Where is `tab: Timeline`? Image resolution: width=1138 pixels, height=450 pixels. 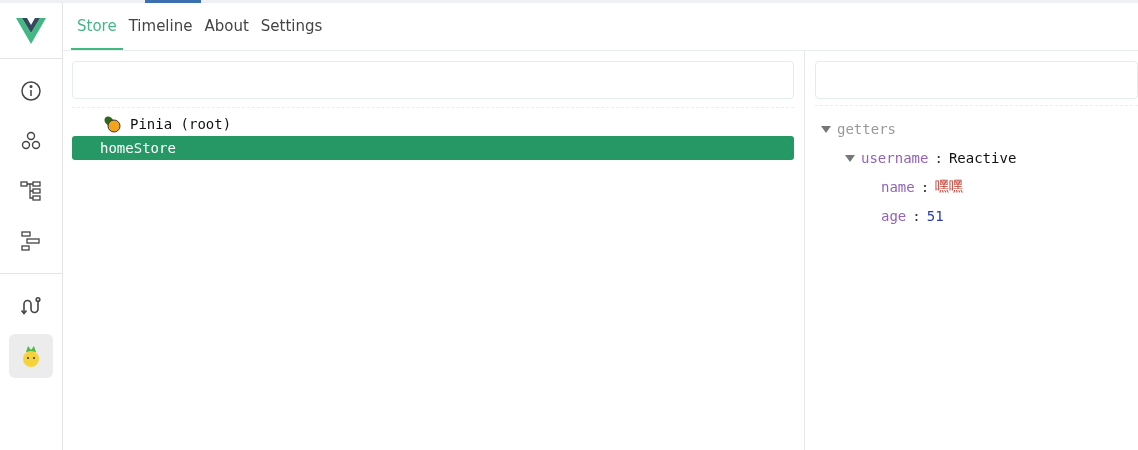 tab: Timeline is located at coordinates (160, 26).